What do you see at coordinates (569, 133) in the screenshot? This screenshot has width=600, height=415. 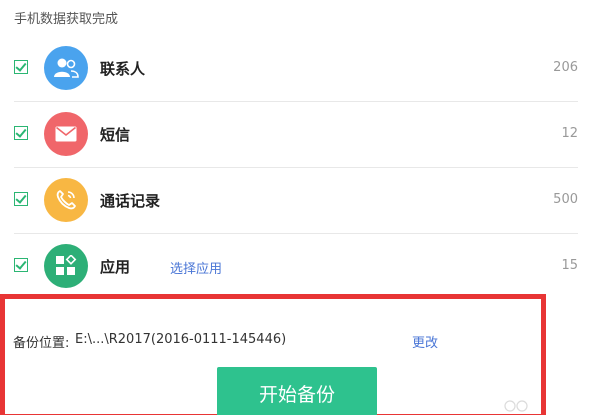 I see `messages-count: 12` at bounding box center [569, 133].